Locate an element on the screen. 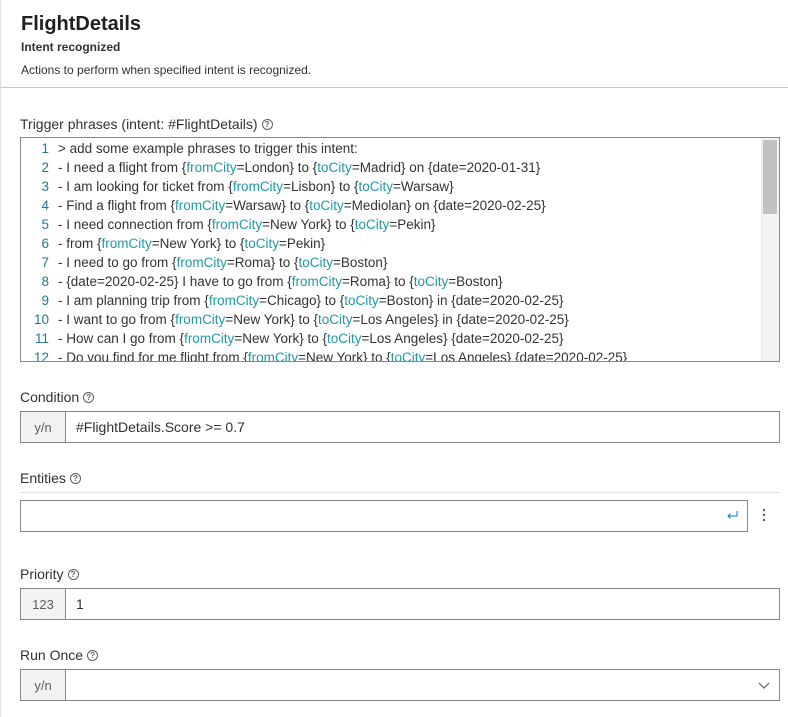 The width and height of the screenshot is (788, 717). entities-label: Entities ? is located at coordinates (50, 478).